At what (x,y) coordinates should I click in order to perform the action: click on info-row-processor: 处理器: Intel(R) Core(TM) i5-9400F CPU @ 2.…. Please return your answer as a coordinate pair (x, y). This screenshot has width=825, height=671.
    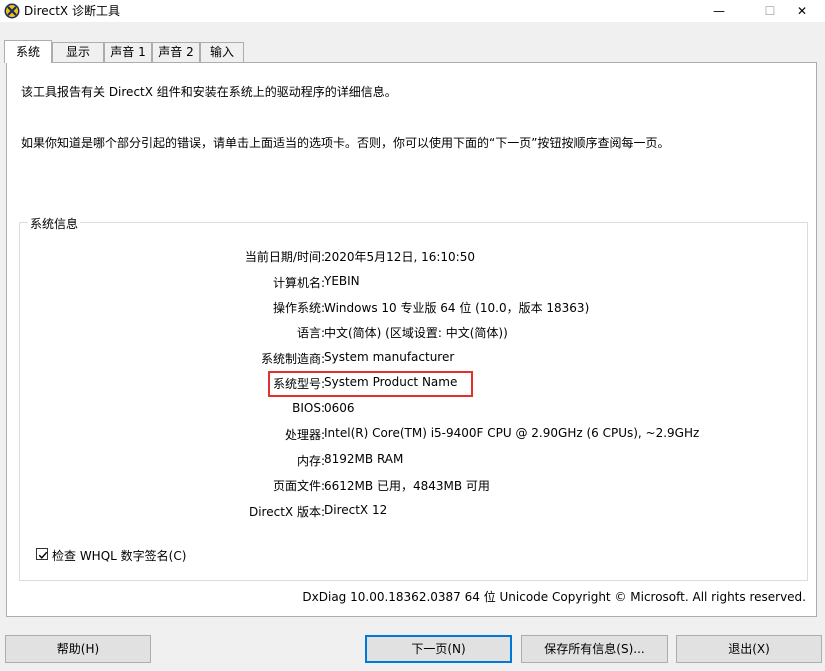
    Looking at the image, I should click on (414, 435).